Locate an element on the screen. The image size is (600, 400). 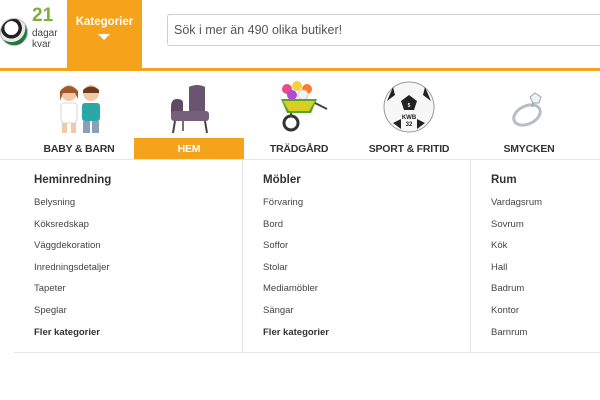
category-label: SPORT & FRITID is located at coordinates (409, 149).